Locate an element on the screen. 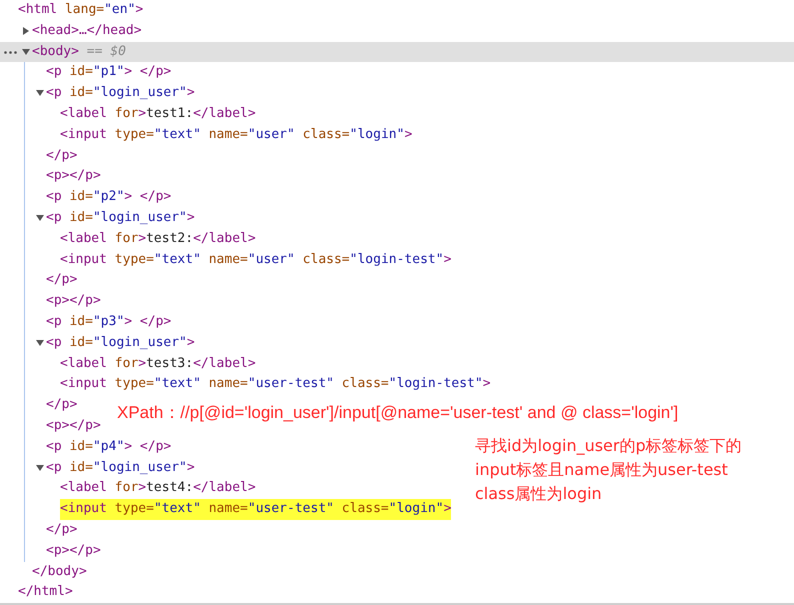  code-line: <p id="p1"> </p> is located at coordinates (109, 72).